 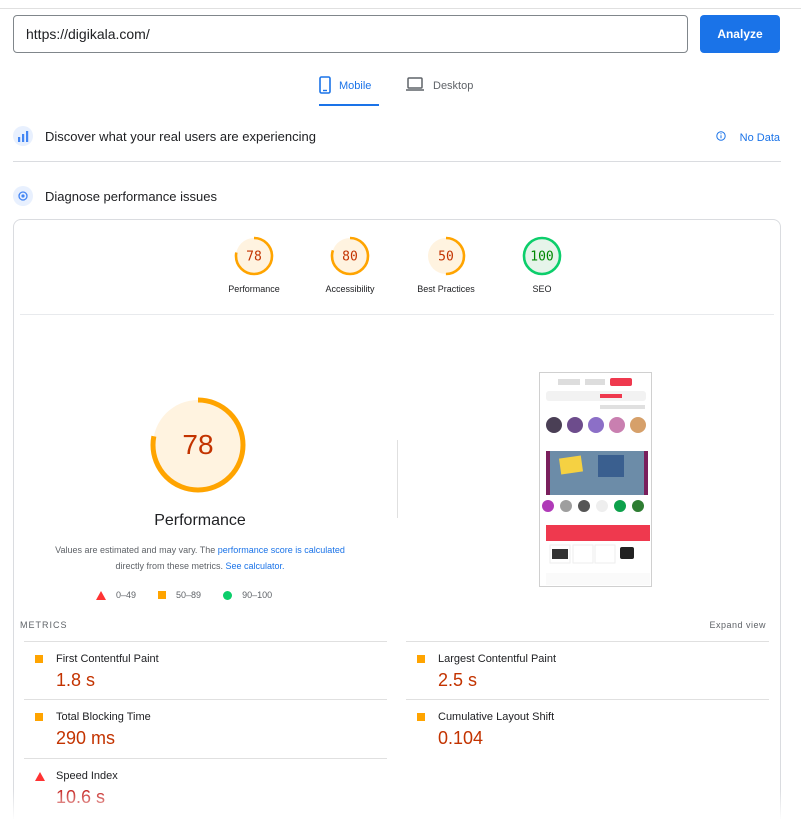 What do you see at coordinates (496, 717) in the screenshot?
I see `metric-name: Cumulative Layout Shift` at bounding box center [496, 717].